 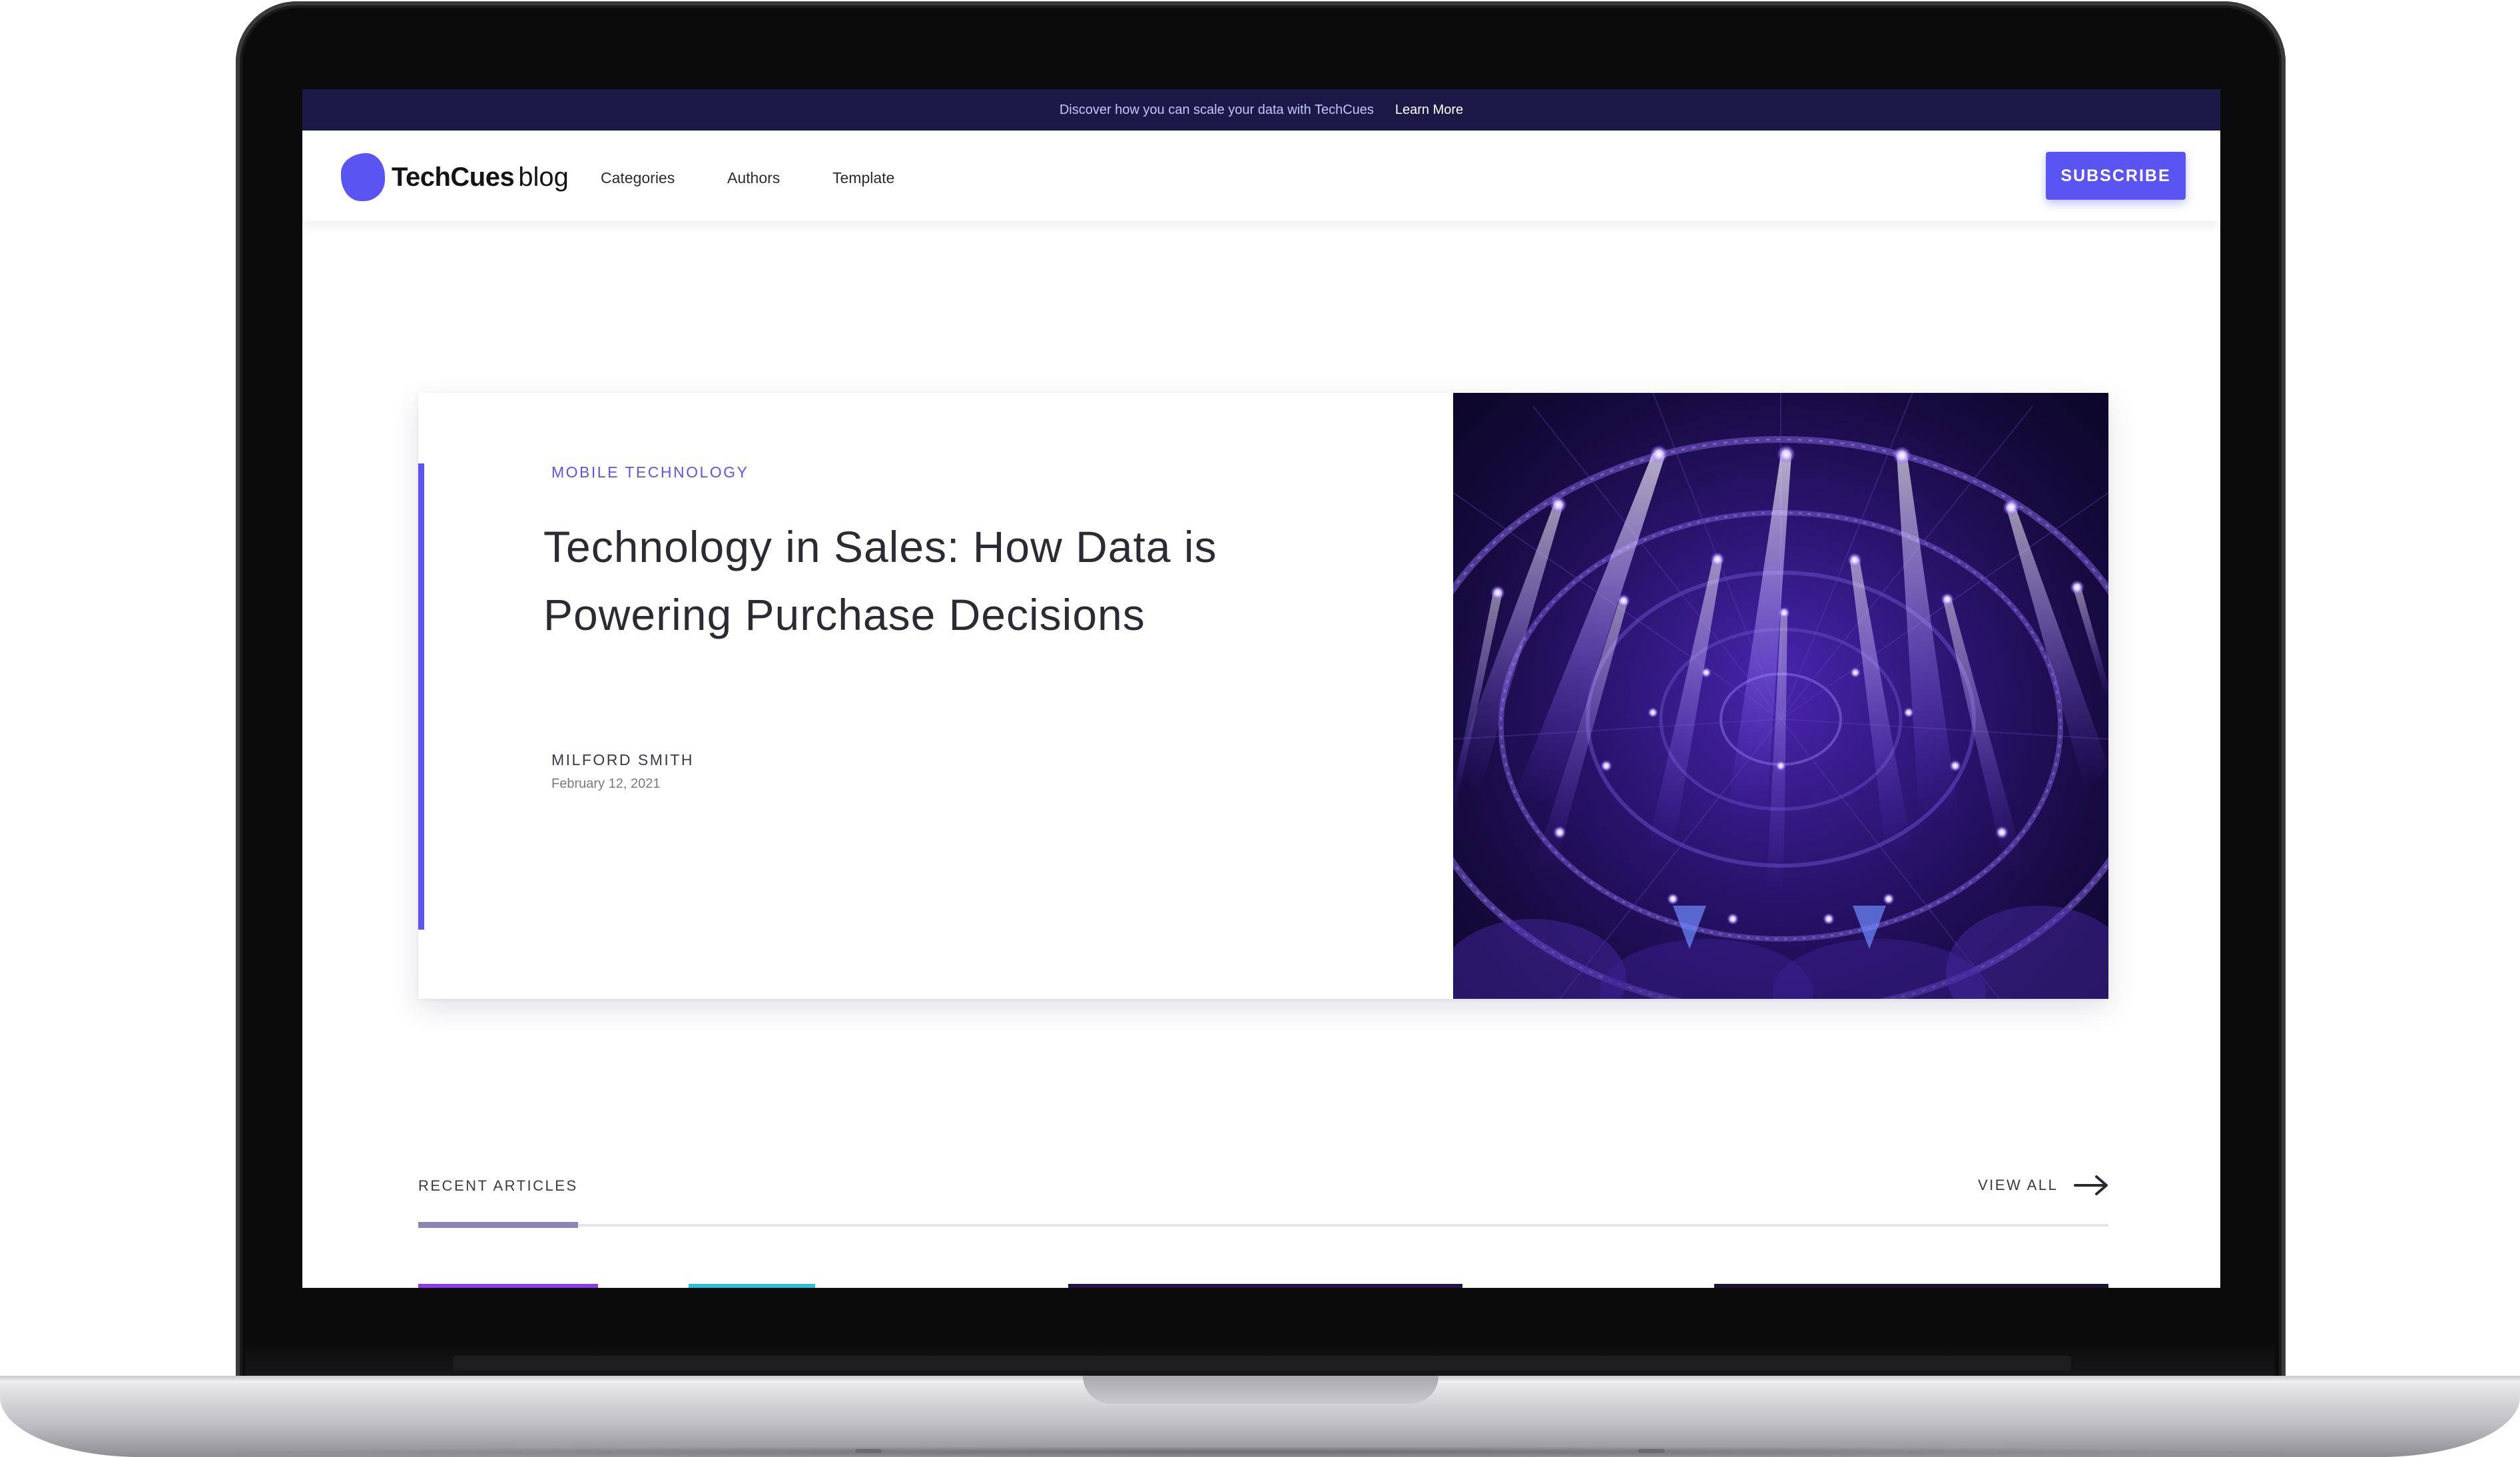 I want to click on nav-link-categories: Categories, so click(x=638, y=178).